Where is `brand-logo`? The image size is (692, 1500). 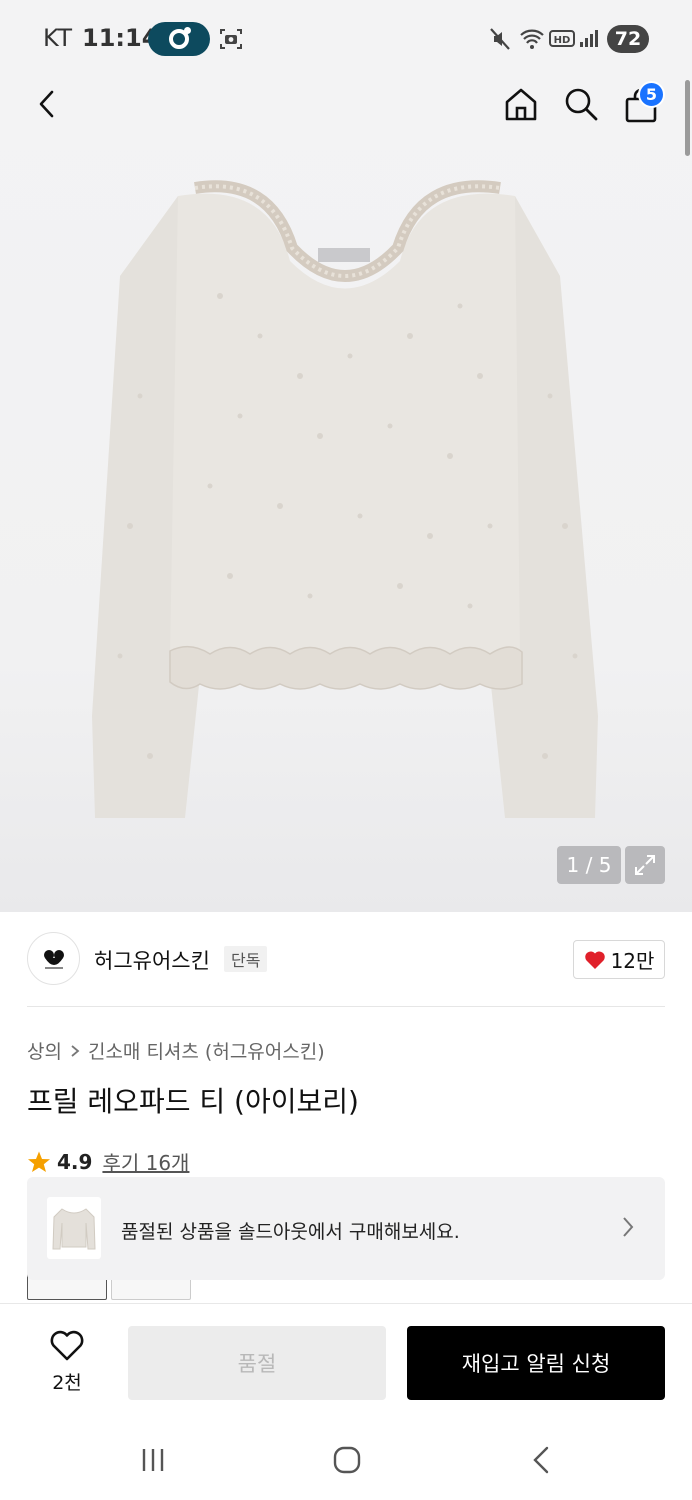 brand-logo is located at coordinates (53, 958).